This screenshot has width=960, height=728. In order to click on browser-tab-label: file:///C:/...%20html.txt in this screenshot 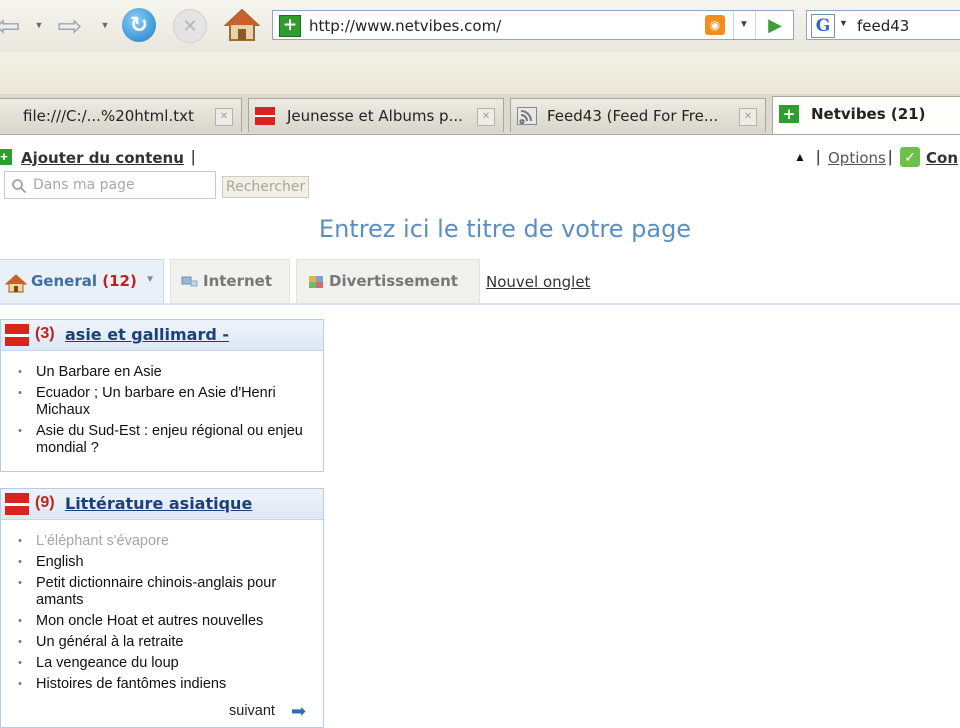, I will do `click(108, 116)`.